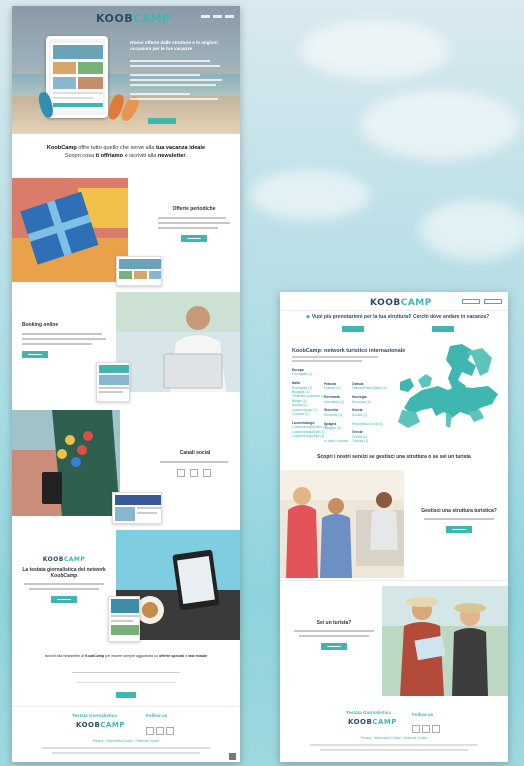 This screenshot has width=524, height=766. I want to click on journal-screenshot, so click(124, 619).